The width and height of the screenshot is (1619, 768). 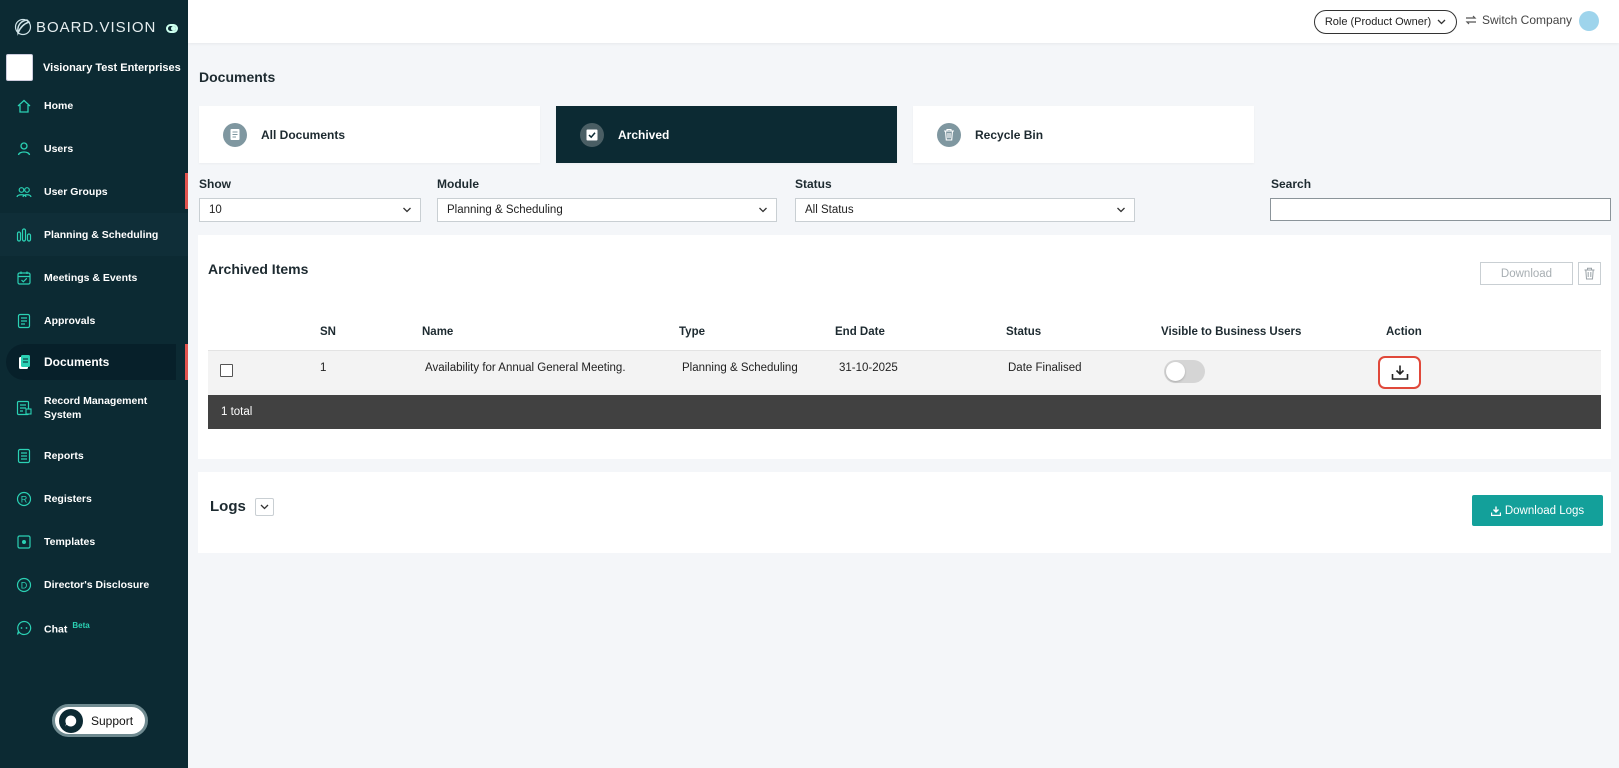 I want to click on sidebar-item-user-groups: User Groups, so click(x=94, y=191).